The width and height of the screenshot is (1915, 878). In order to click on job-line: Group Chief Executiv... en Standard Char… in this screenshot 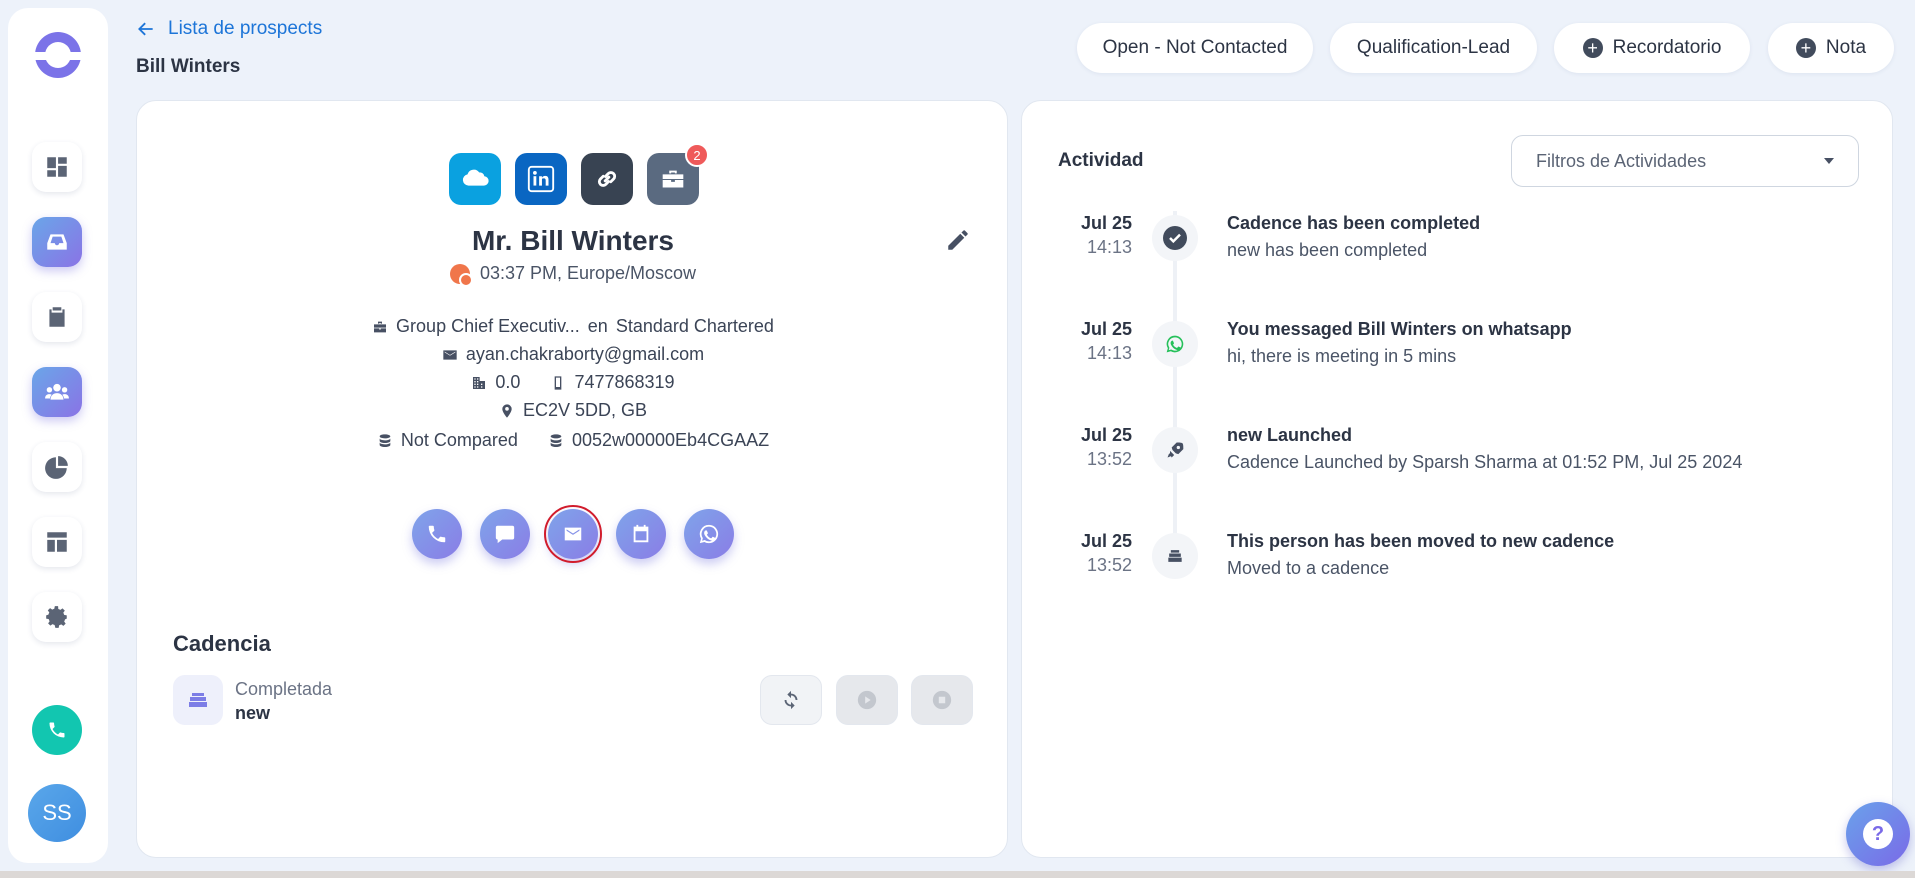, I will do `click(573, 326)`.